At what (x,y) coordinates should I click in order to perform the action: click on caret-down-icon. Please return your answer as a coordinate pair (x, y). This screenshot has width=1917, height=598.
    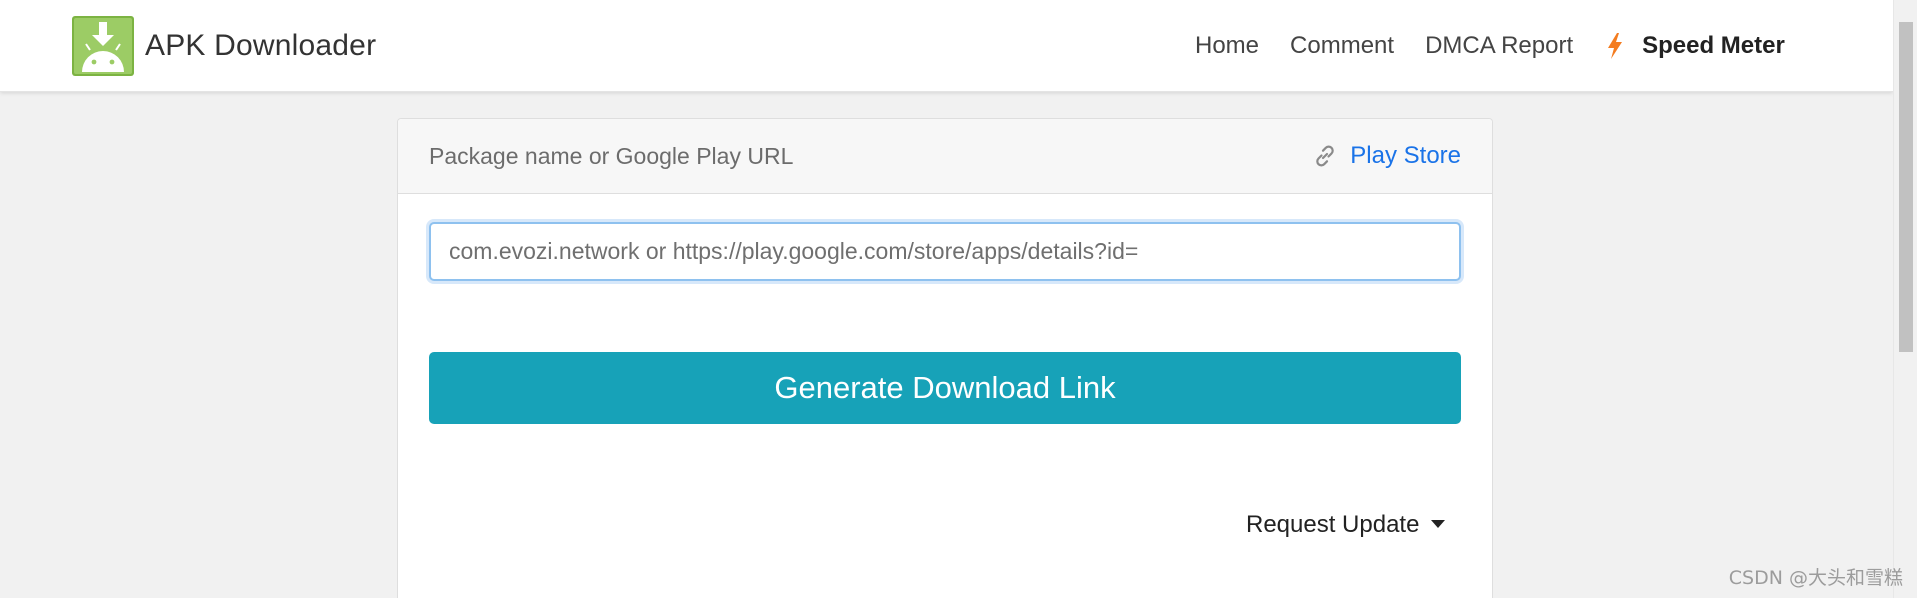
    Looking at the image, I should click on (1438, 524).